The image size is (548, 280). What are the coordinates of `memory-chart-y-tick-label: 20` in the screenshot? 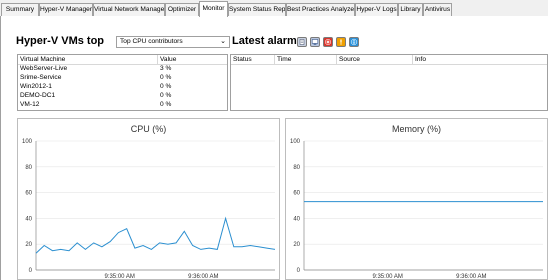 It's located at (296, 245).